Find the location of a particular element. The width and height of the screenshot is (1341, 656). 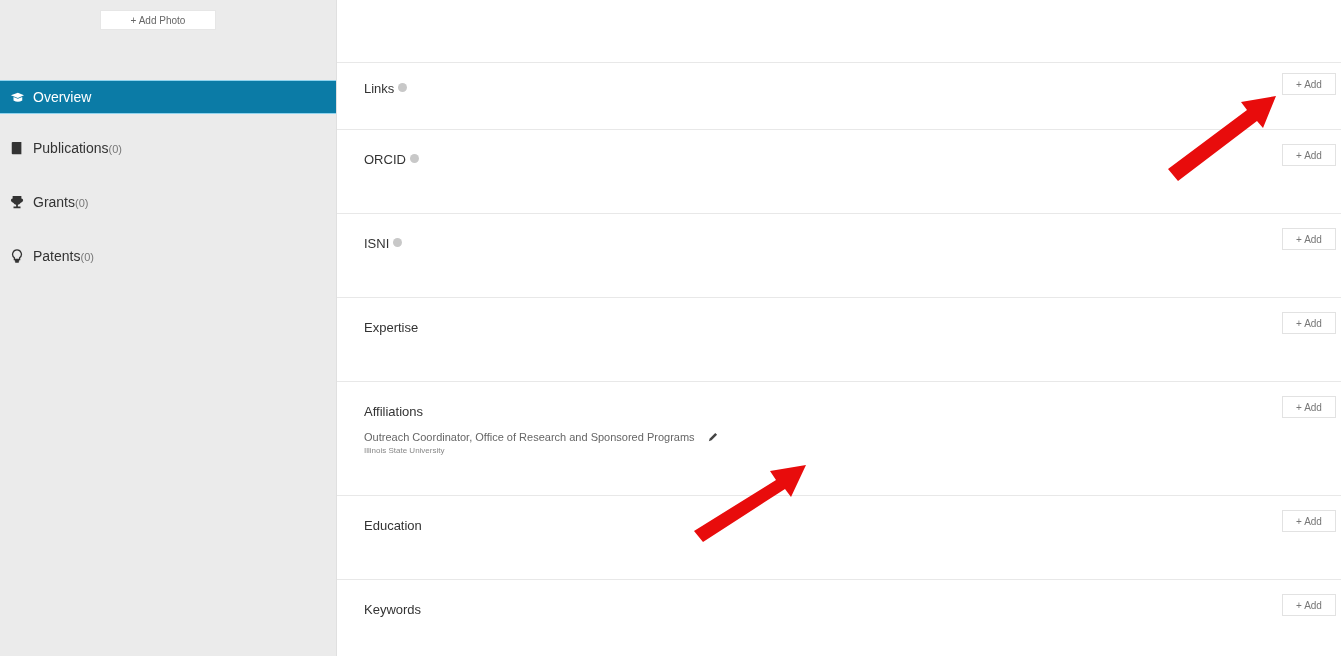

section-title: ISNI is located at coordinates (377, 243).